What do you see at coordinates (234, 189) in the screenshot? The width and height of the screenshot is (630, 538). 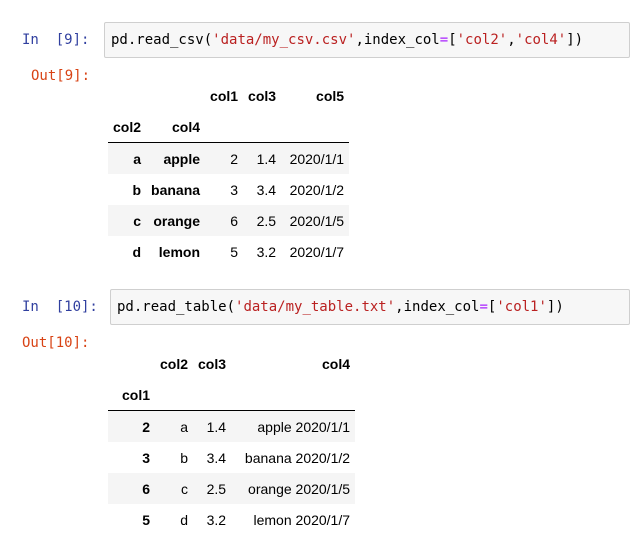 I see `table-cell: 3` at bounding box center [234, 189].